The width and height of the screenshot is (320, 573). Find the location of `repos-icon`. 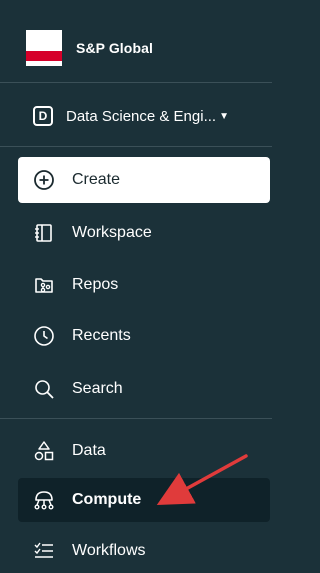

repos-icon is located at coordinates (44, 285).